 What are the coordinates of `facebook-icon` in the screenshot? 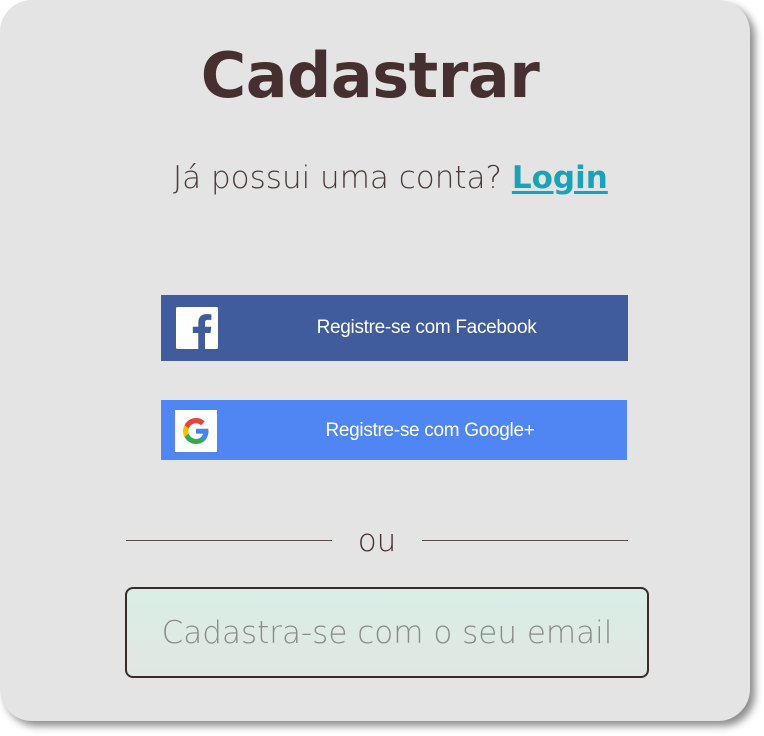 It's located at (197, 328).